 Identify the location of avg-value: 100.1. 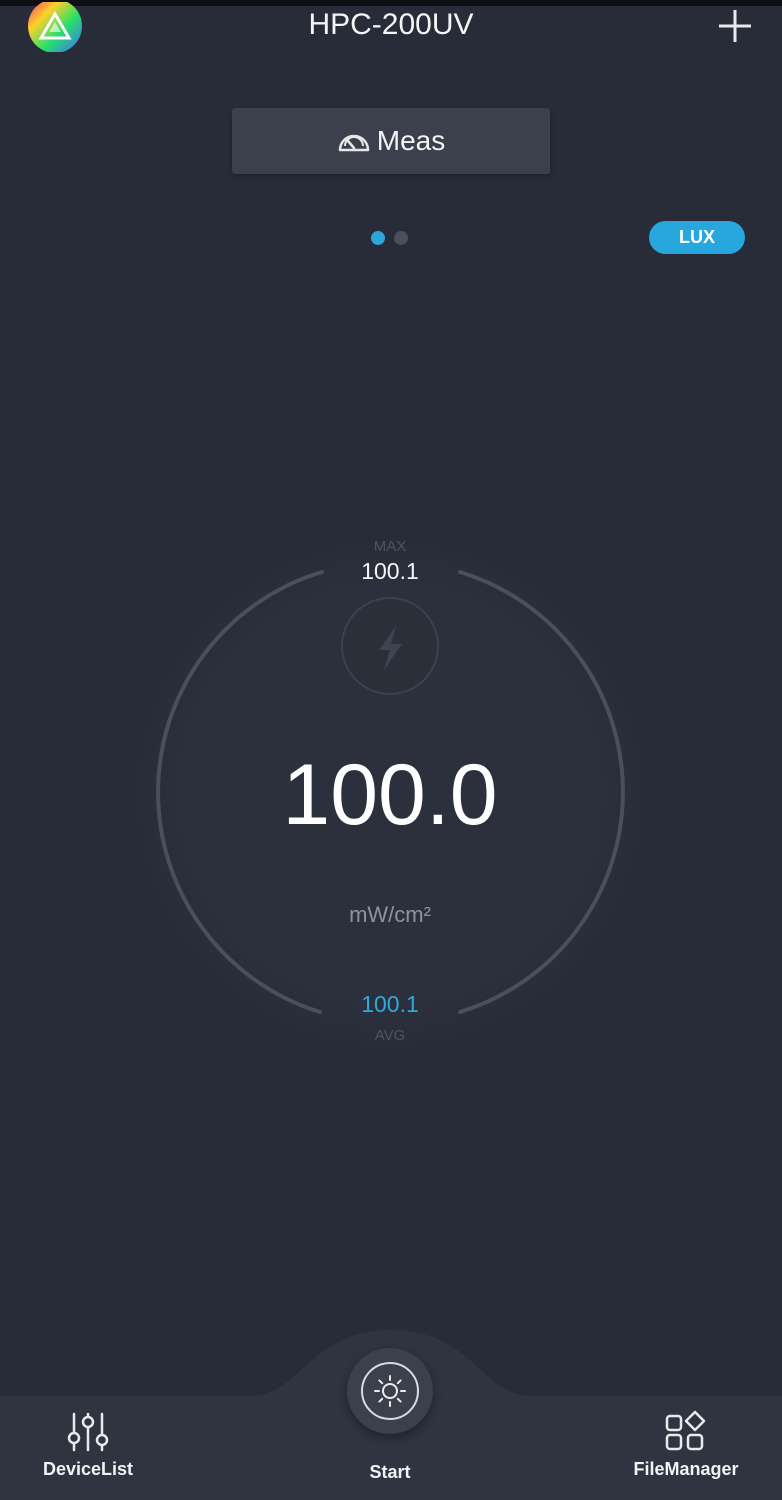
(390, 1004).